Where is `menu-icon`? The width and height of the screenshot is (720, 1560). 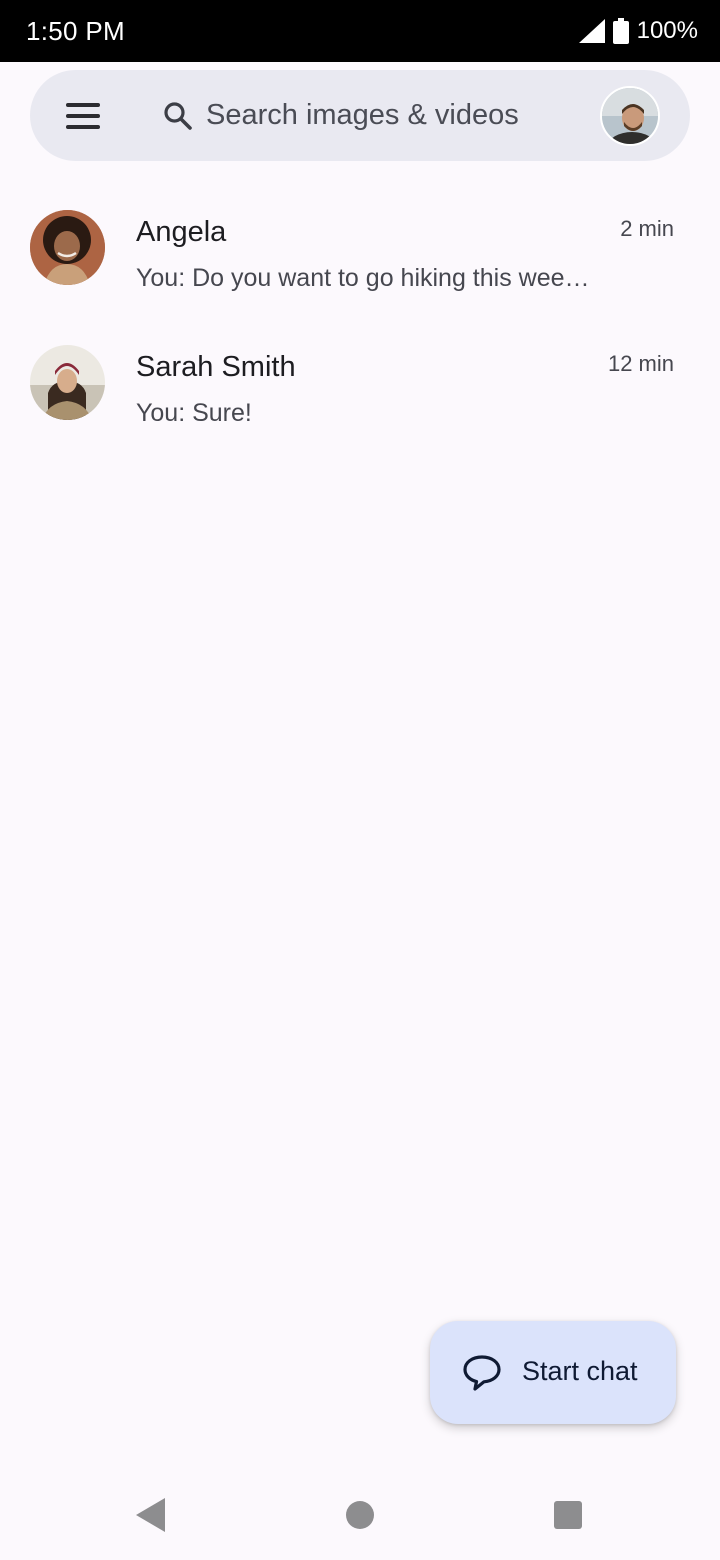 menu-icon is located at coordinates (84, 116).